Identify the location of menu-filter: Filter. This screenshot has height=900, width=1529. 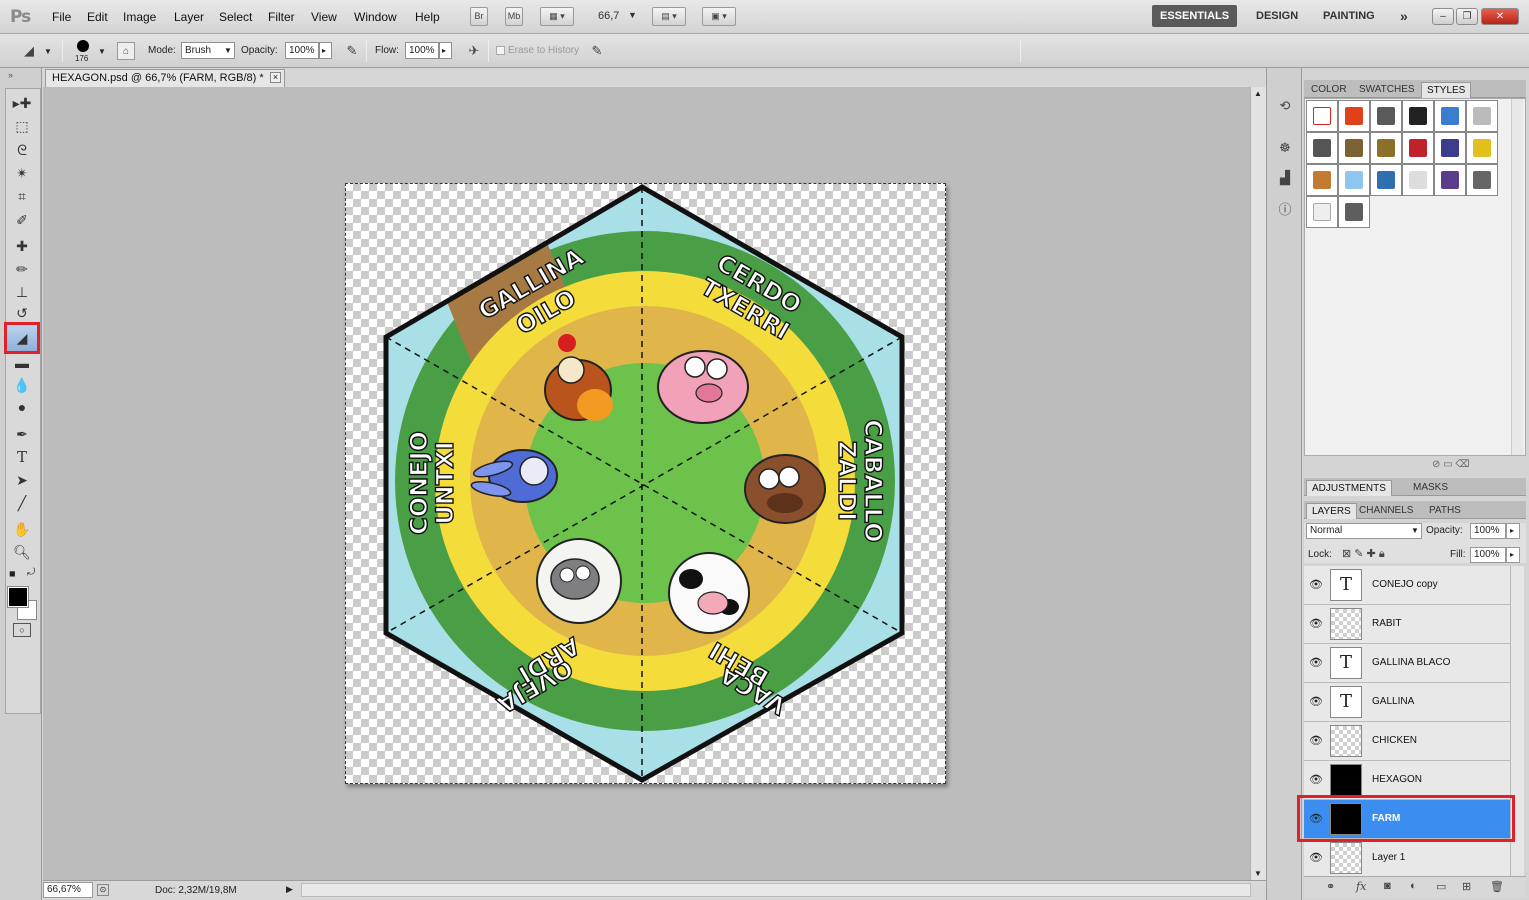
(281, 17).